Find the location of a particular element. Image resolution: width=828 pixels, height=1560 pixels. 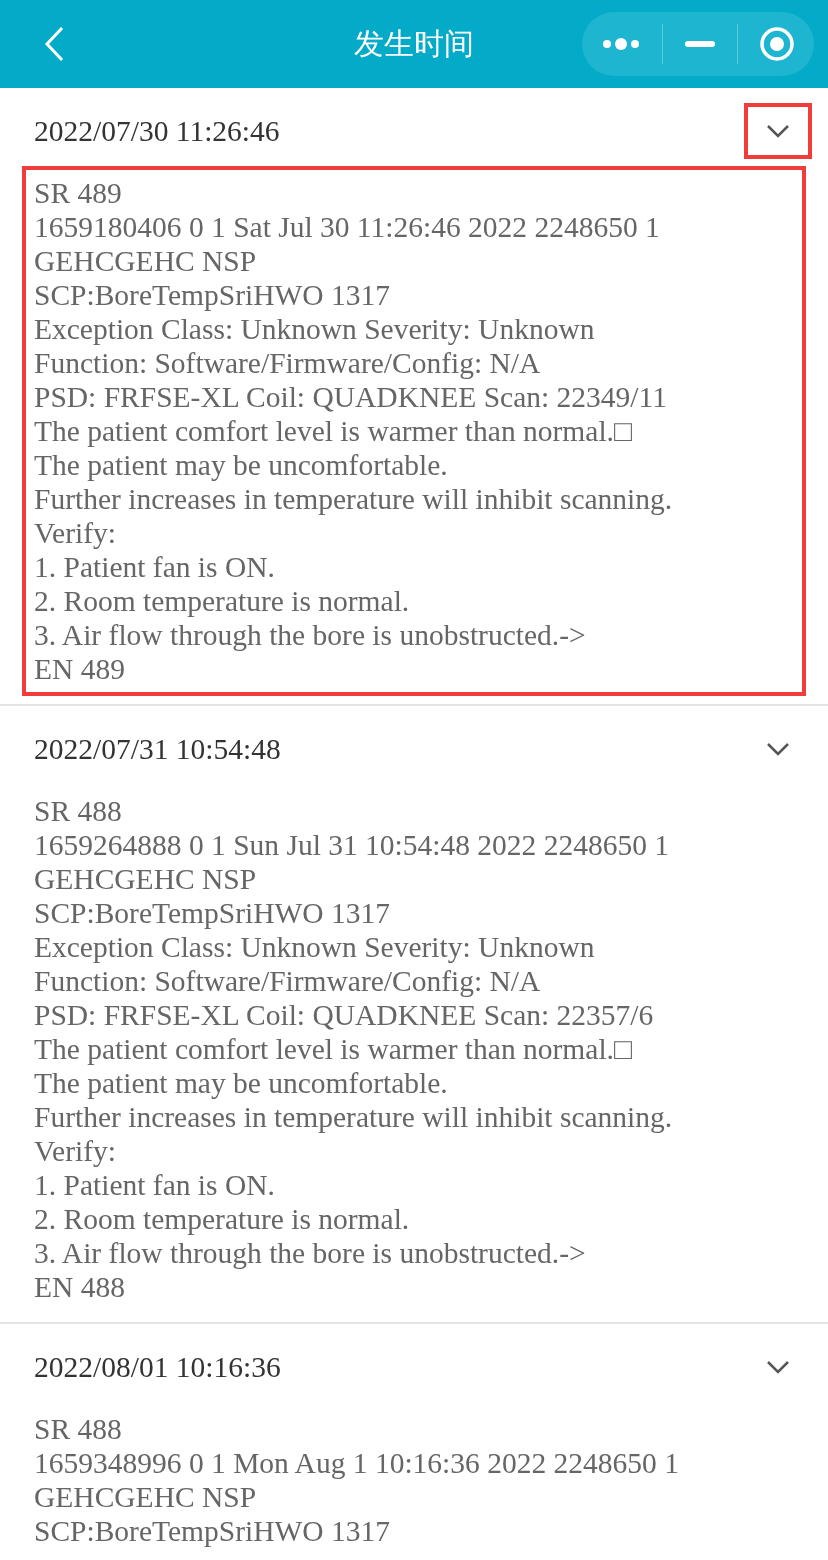

detail-line: PSD: FRFSE-XL Coil: QUADKNEE Scan: 22349/11 is located at coordinates (351, 397).